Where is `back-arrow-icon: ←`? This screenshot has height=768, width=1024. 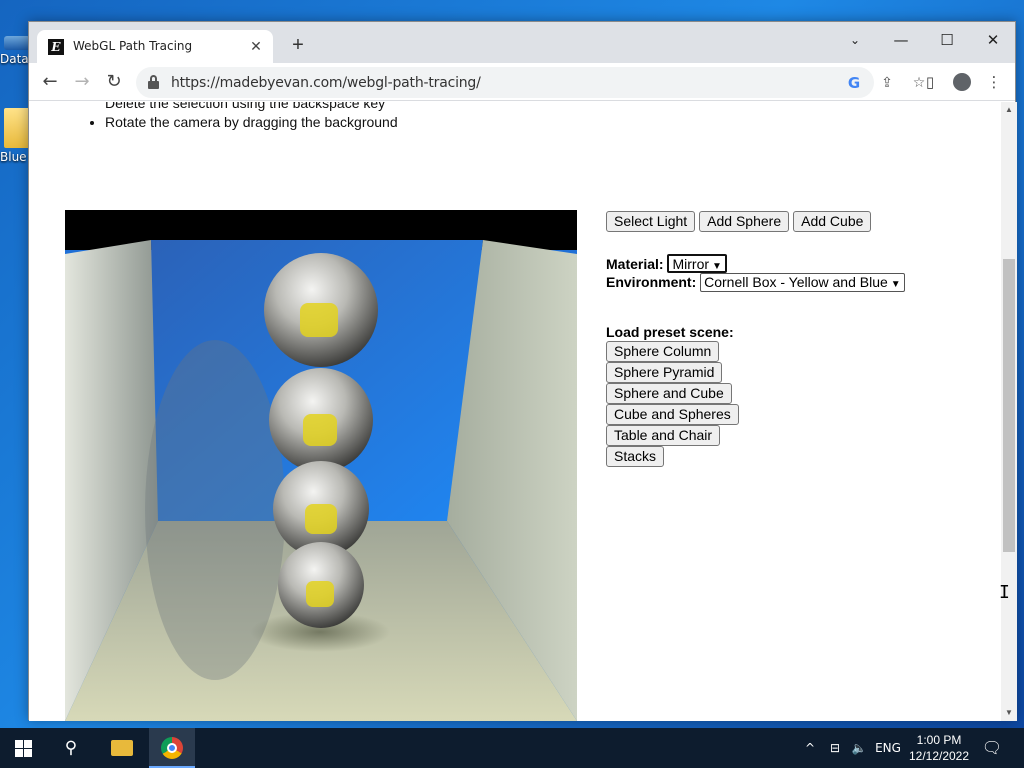 back-arrow-icon: ← is located at coordinates (50, 82).